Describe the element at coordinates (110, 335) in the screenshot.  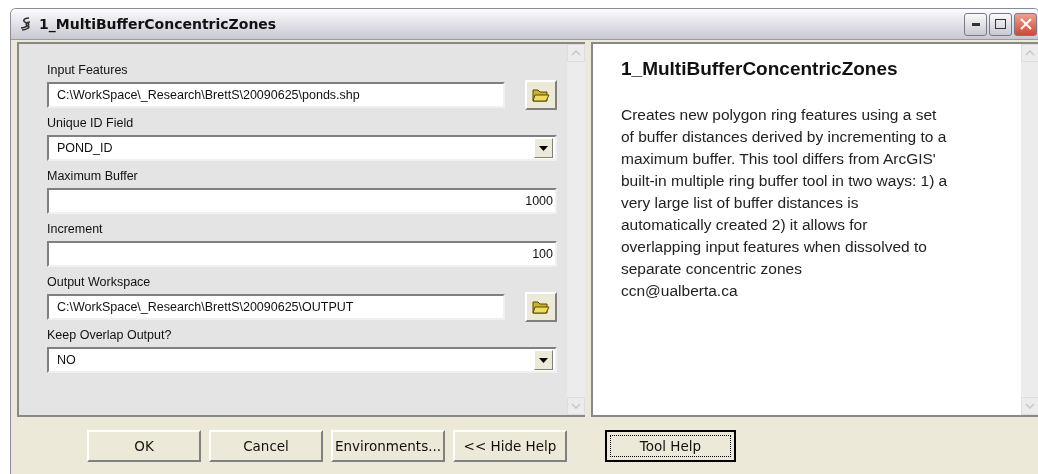
I see `parameter-label: Keep Overlap Output?` at that location.